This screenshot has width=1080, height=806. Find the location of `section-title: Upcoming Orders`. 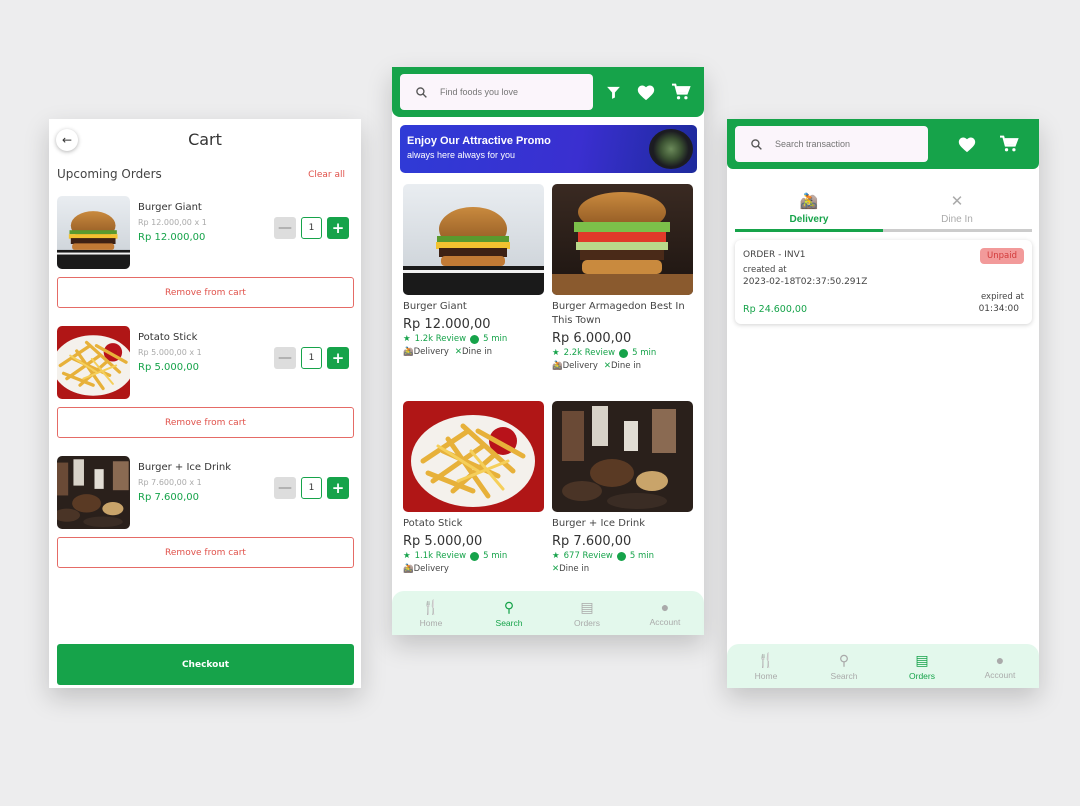

section-title: Upcoming Orders is located at coordinates (109, 174).